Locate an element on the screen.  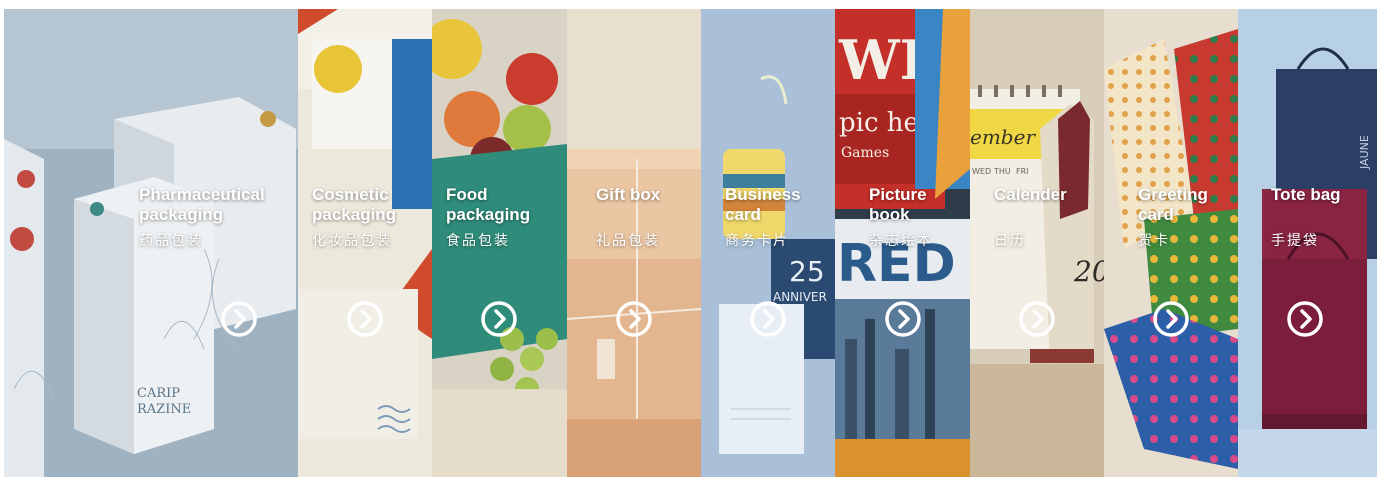
box-label-text: CARIP is located at coordinates (158, 393).